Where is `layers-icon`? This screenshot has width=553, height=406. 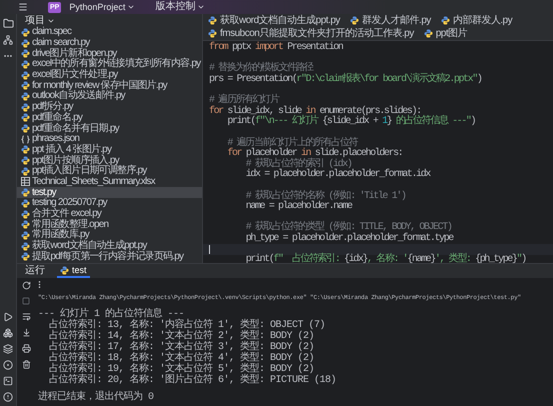 layers-icon is located at coordinates (8, 349).